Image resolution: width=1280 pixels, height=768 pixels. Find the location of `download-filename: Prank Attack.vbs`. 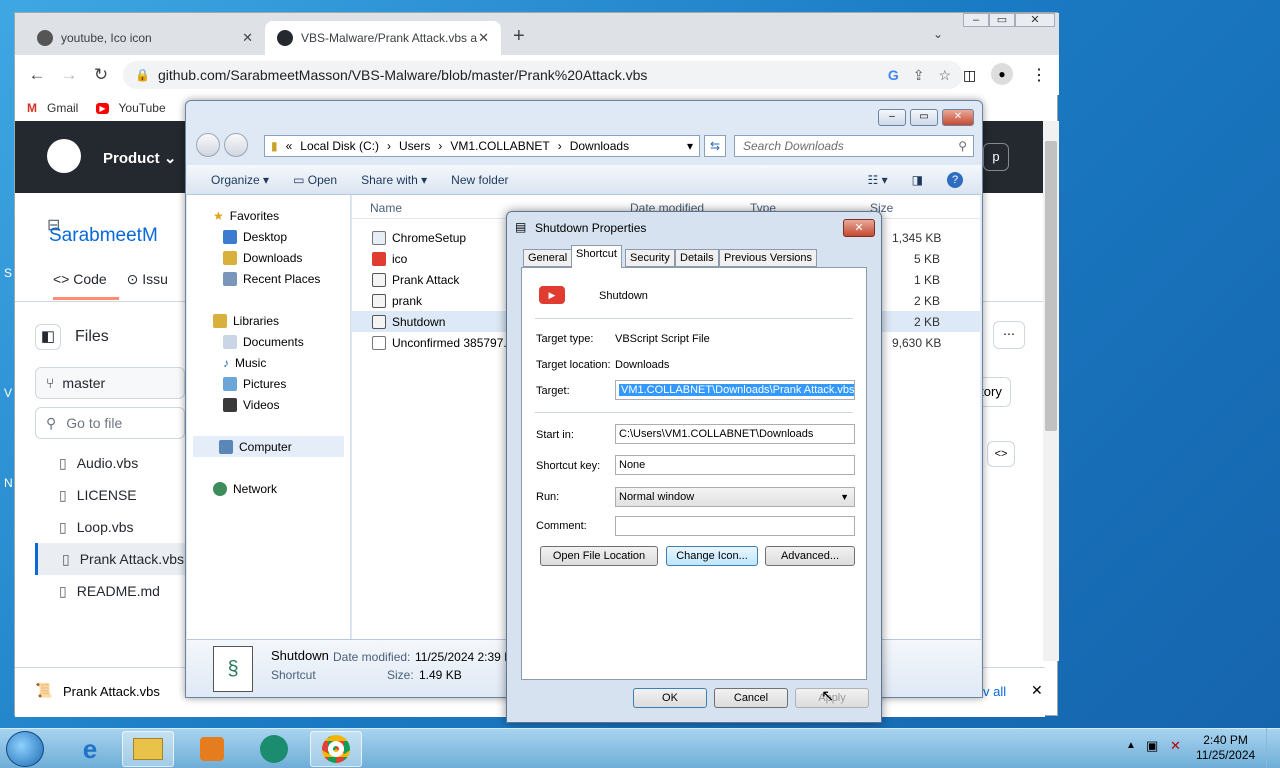

download-filename: Prank Attack.vbs is located at coordinates (111, 691).